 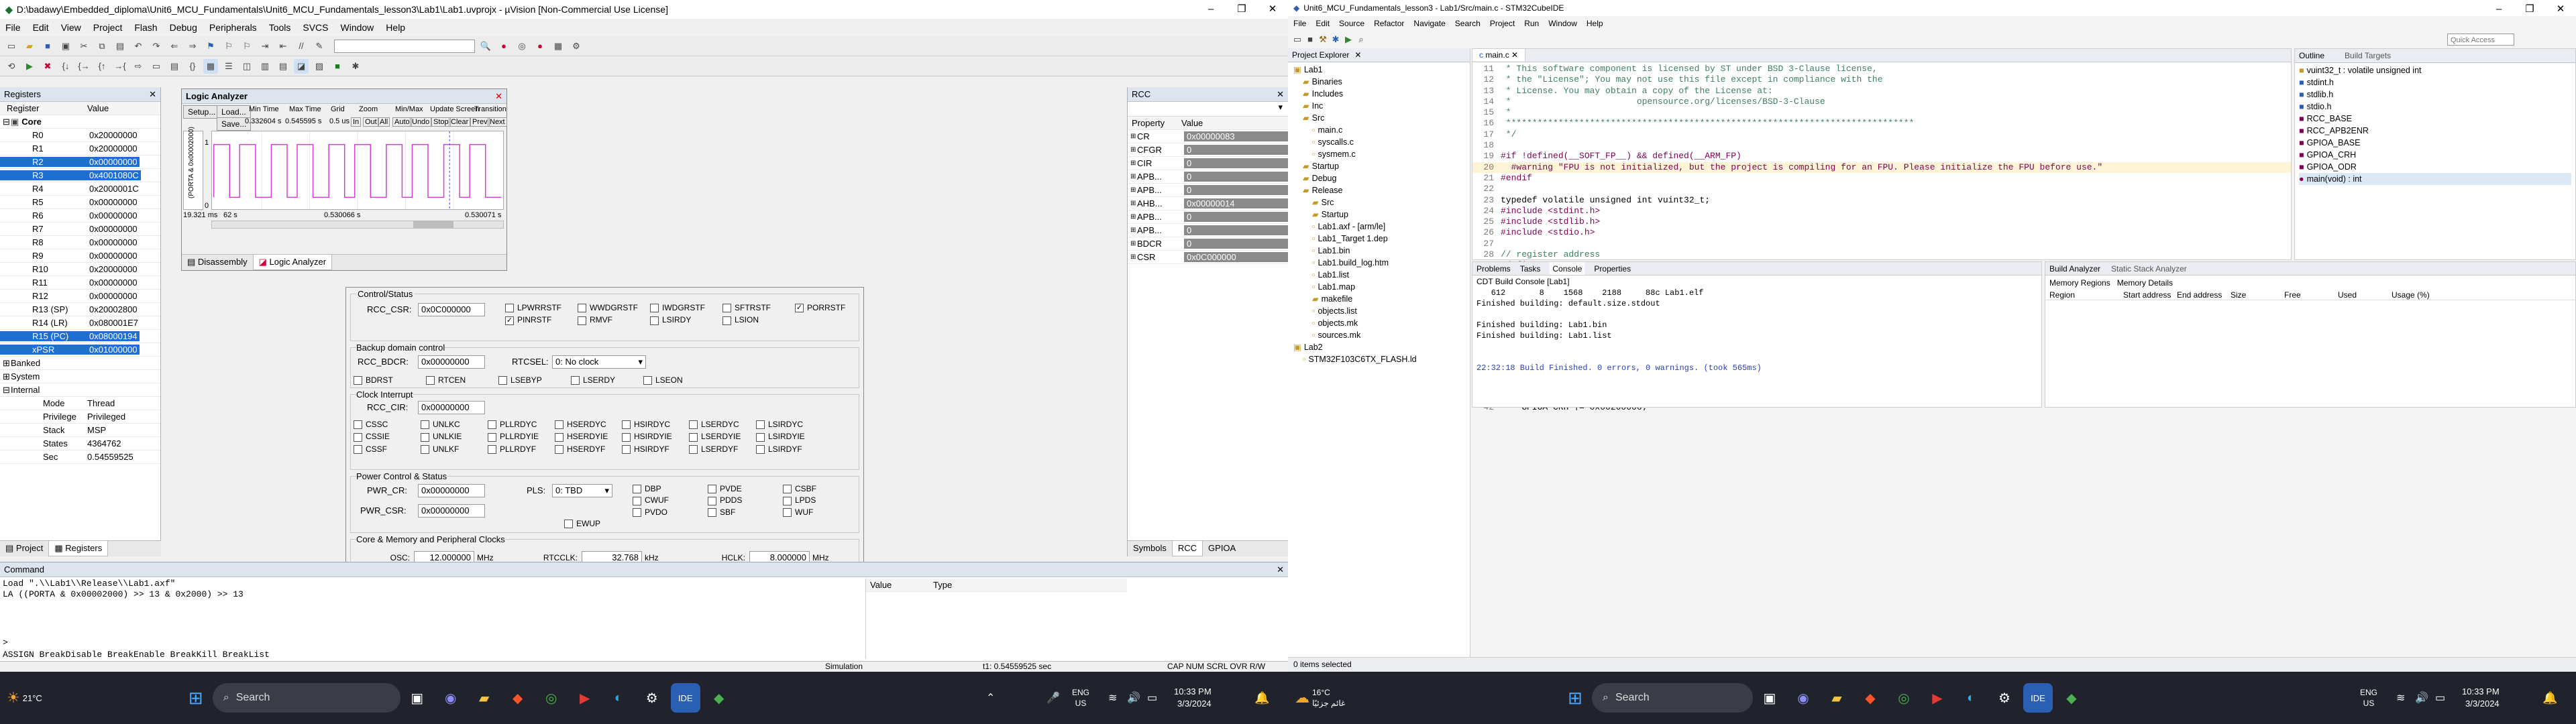 I want to click on stop-button: Stop, so click(x=441, y=122).